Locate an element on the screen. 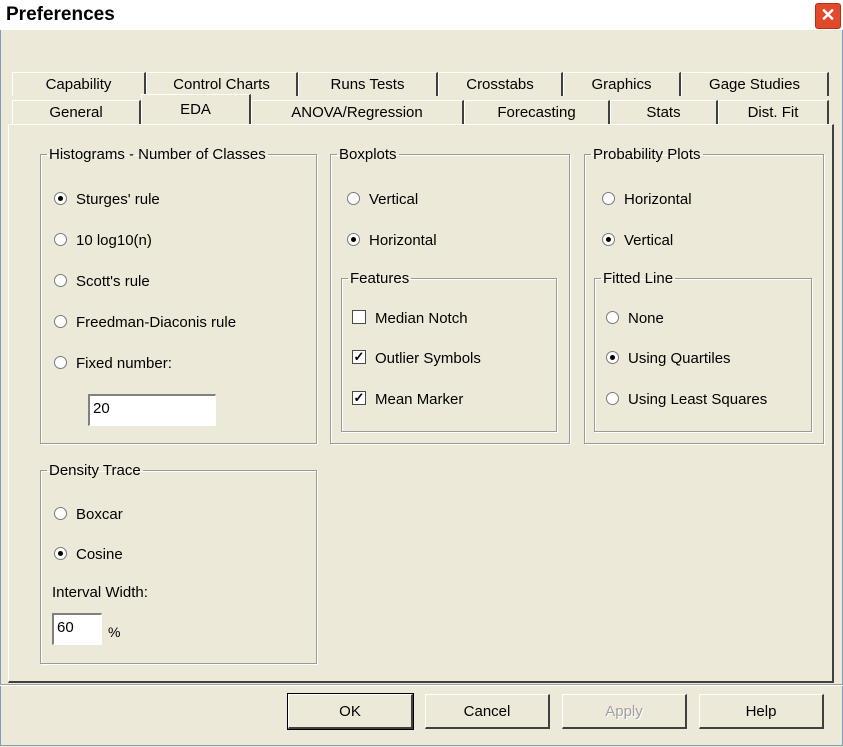 This screenshot has height=747, width=843. check-outlier-symbols: ✓ Outlier Symbols is located at coordinates (416, 359).